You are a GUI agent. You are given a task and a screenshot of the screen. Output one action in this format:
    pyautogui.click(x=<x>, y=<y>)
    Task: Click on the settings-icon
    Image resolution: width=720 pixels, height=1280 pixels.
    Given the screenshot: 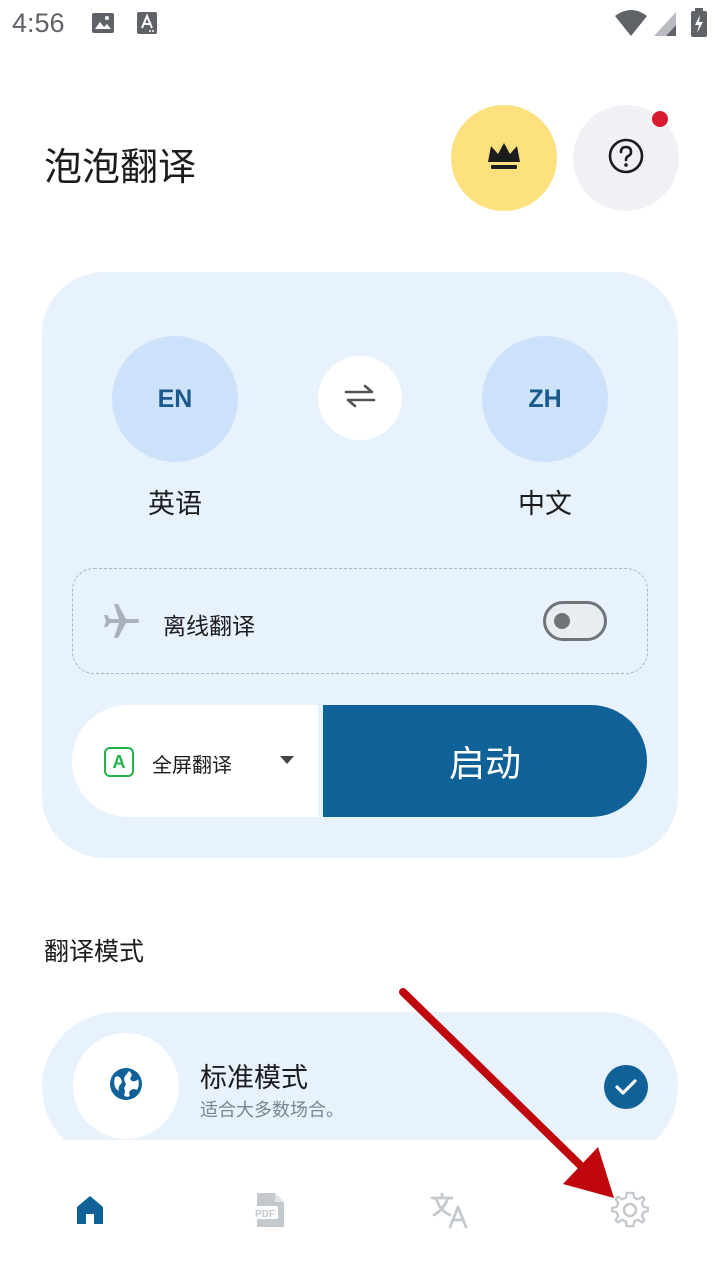 What is the action you would take?
    pyautogui.click(x=630, y=1212)
    